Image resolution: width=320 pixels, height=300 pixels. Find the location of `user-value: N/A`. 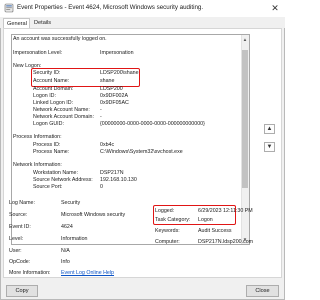

user-value: N/A is located at coordinates (65, 251).